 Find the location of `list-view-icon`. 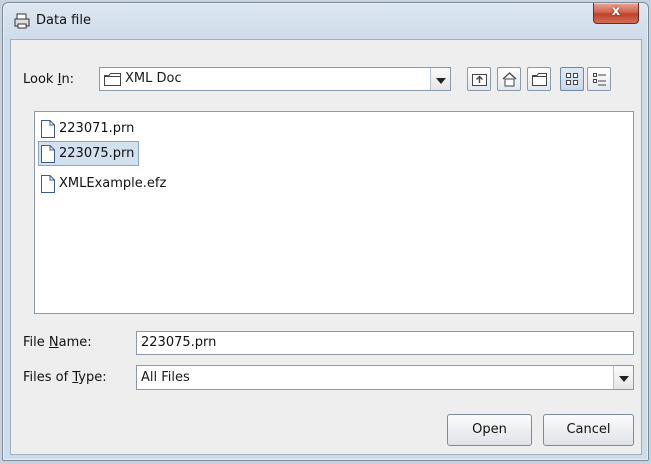

list-view-icon is located at coordinates (572, 79).